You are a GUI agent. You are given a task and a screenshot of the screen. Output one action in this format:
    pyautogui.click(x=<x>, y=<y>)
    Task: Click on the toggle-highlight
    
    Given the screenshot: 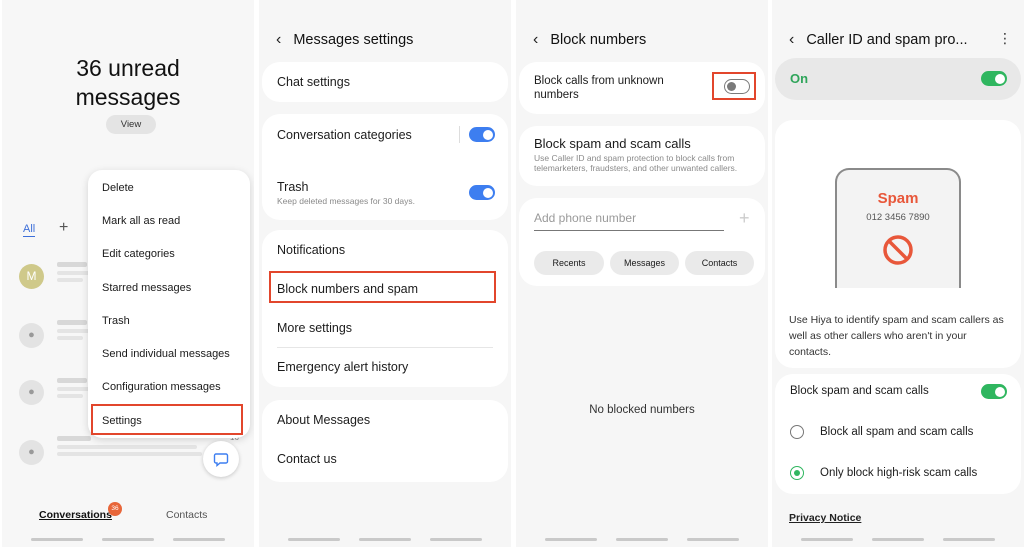 What is the action you would take?
    pyautogui.click(x=734, y=86)
    